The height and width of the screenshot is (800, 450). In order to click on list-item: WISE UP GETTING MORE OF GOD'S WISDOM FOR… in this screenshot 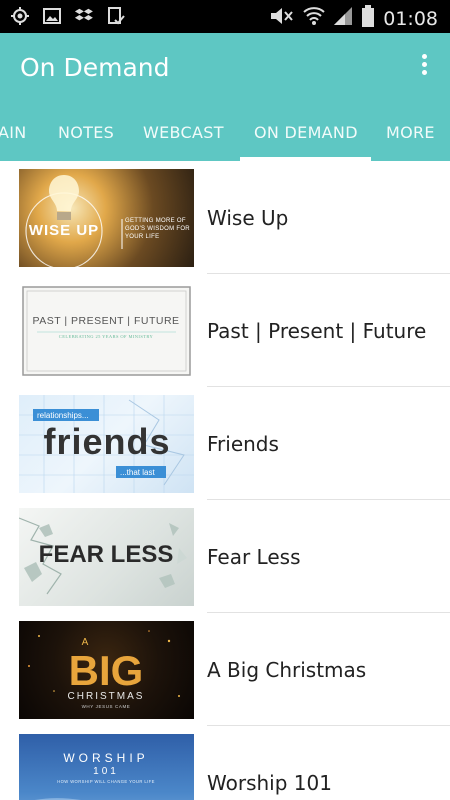, I will do `click(225, 217)`.